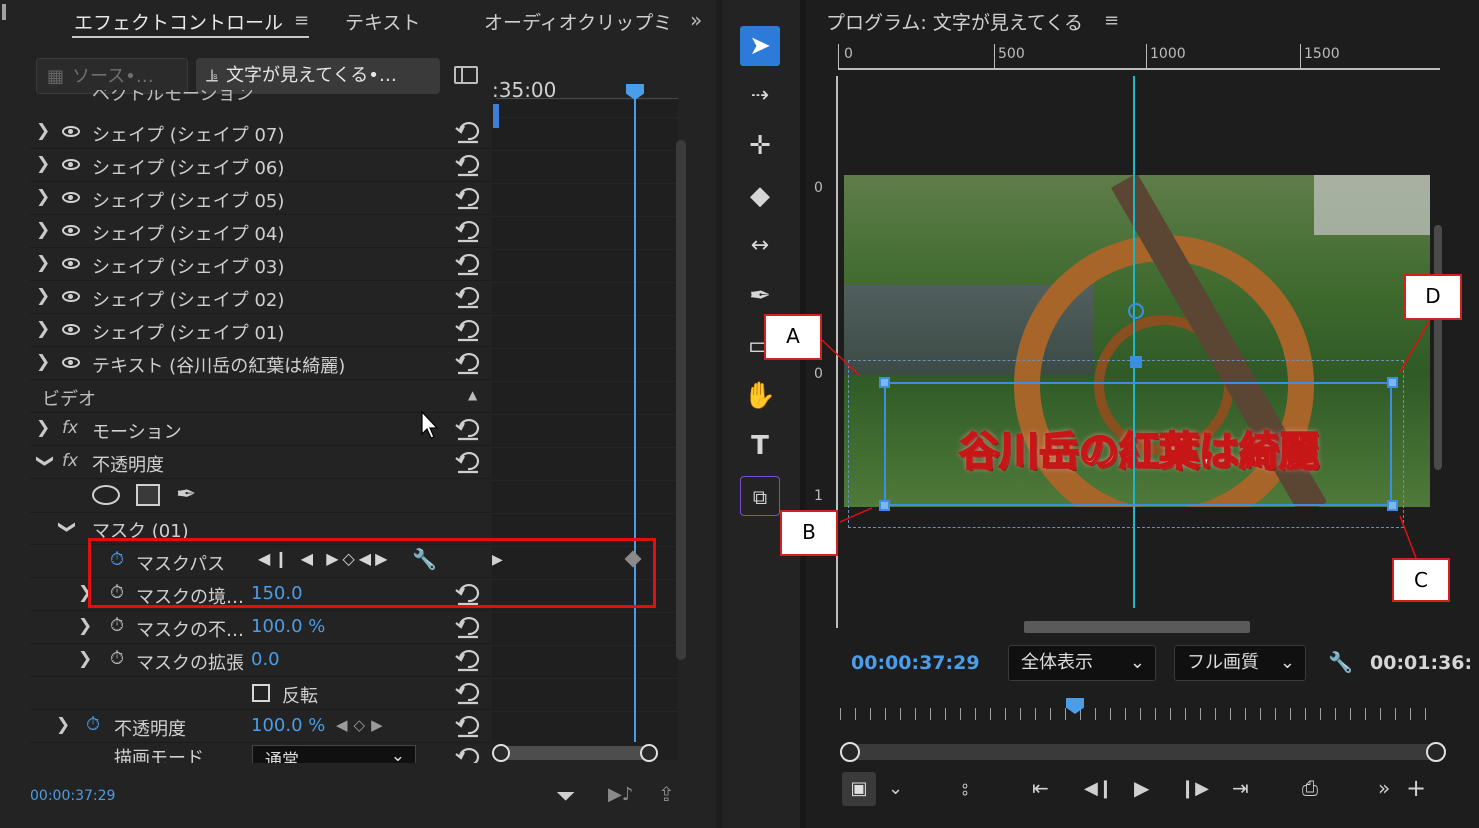 Image resolution: width=1479 pixels, height=828 pixels. Describe the element at coordinates (585, 430) in the screenshot. I see `effect-timeline` at that location.